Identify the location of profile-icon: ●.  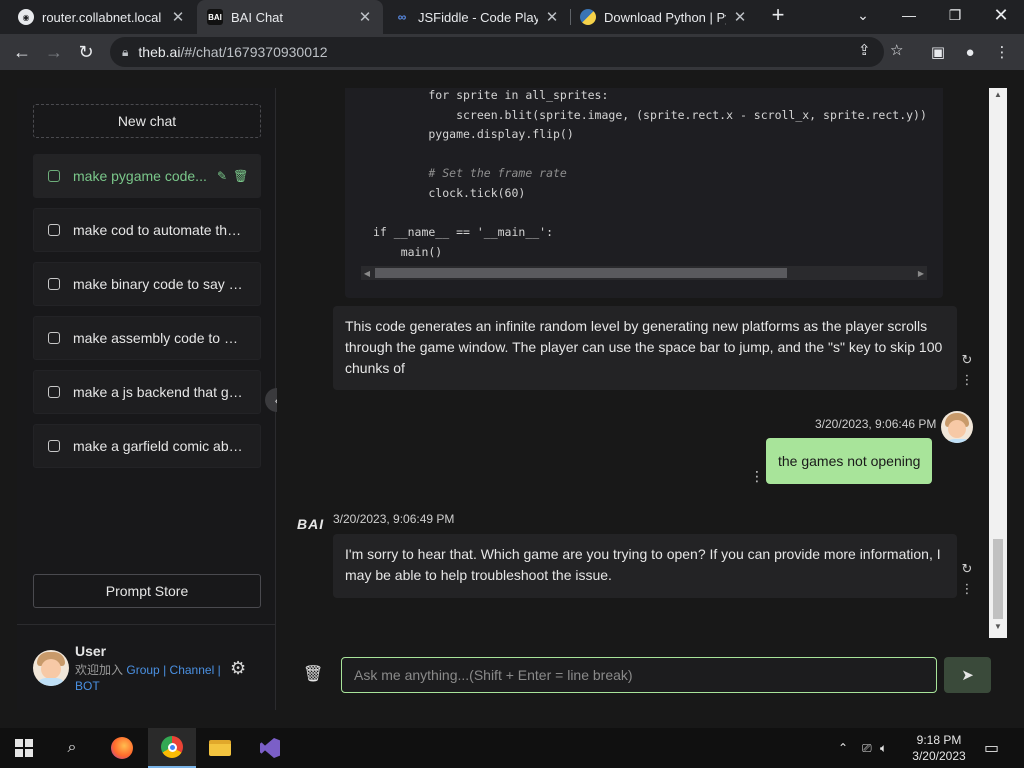
(970, 52).